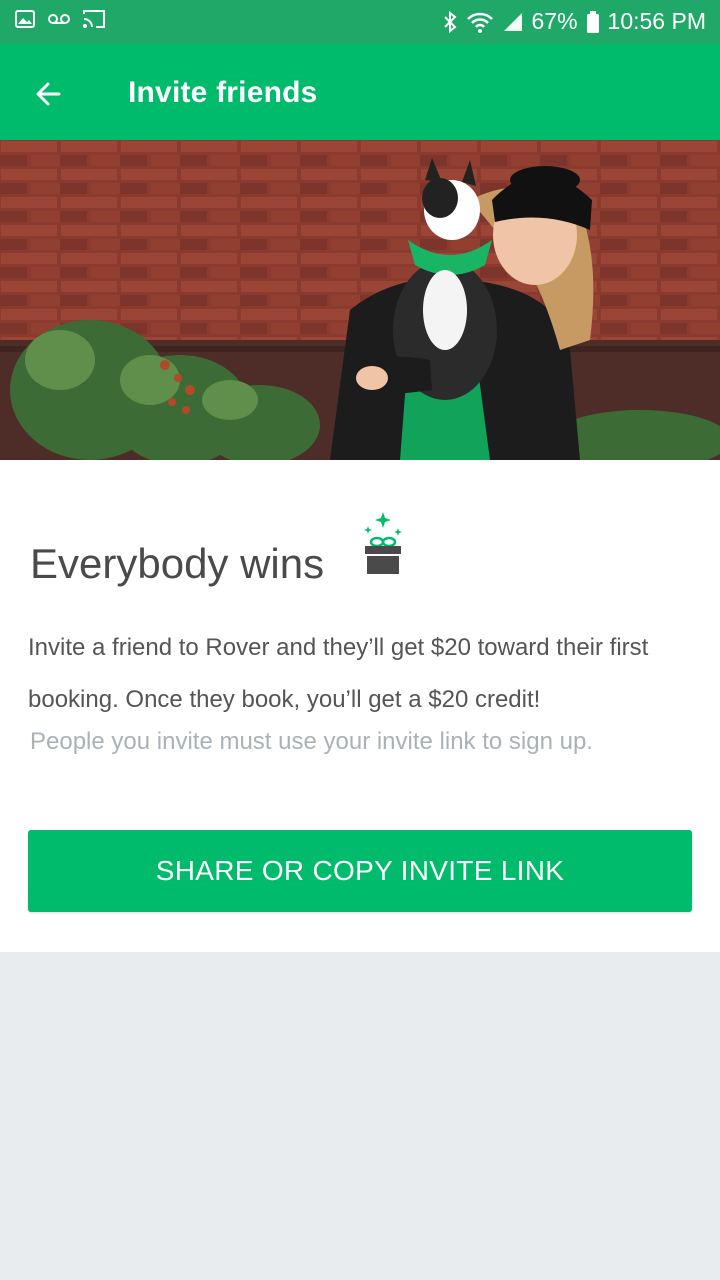  What do you see at coordinates (223, 92) in the screenshot?
I see `page-title: Invite friends` at bounding box center [223, 92].